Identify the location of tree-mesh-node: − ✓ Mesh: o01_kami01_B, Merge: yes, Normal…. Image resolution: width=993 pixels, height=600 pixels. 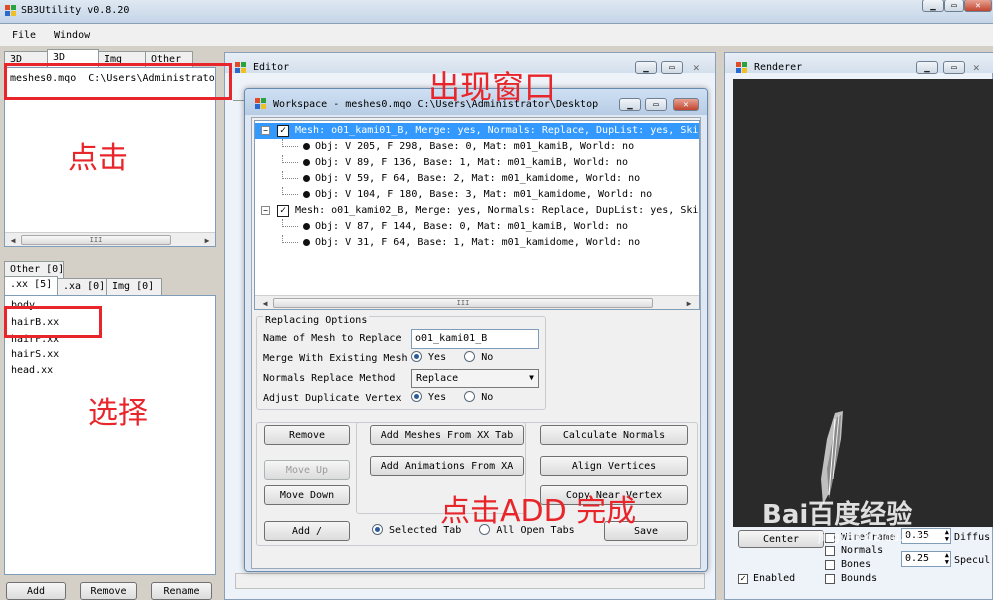
(477, 131).